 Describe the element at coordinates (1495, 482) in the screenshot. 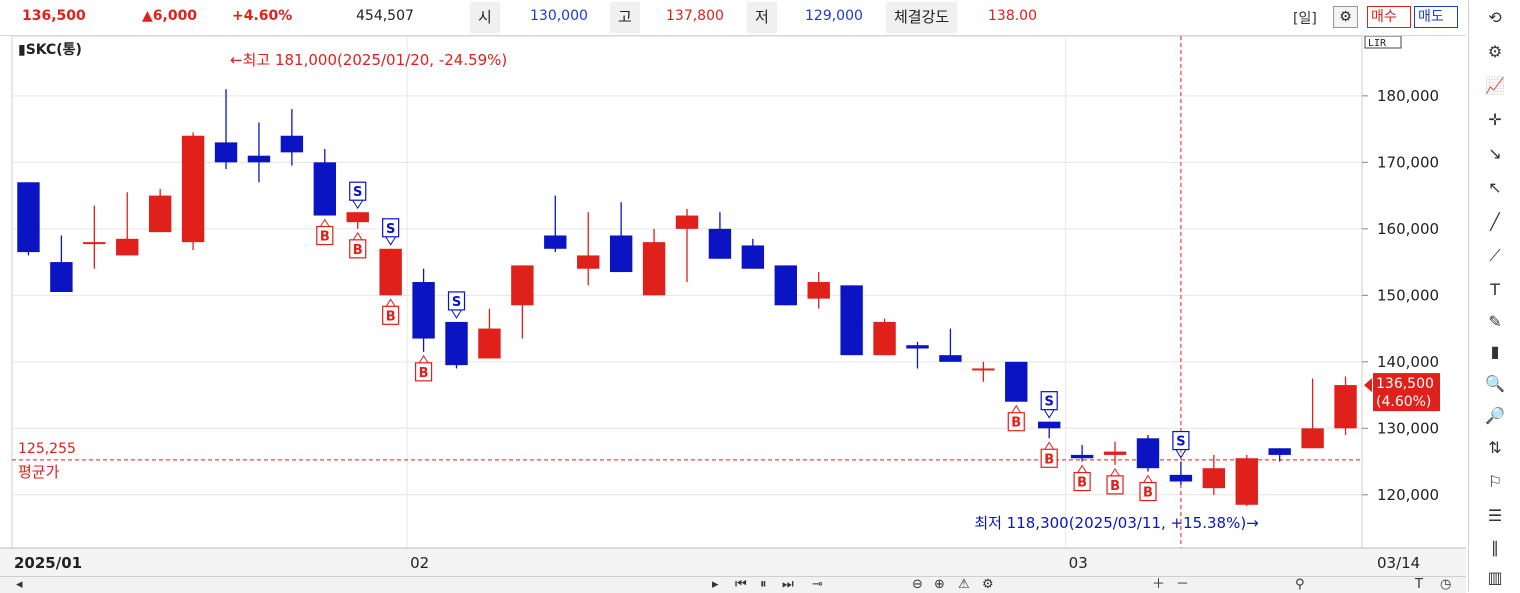

I see `pattern-icon: ⚐` at that location.